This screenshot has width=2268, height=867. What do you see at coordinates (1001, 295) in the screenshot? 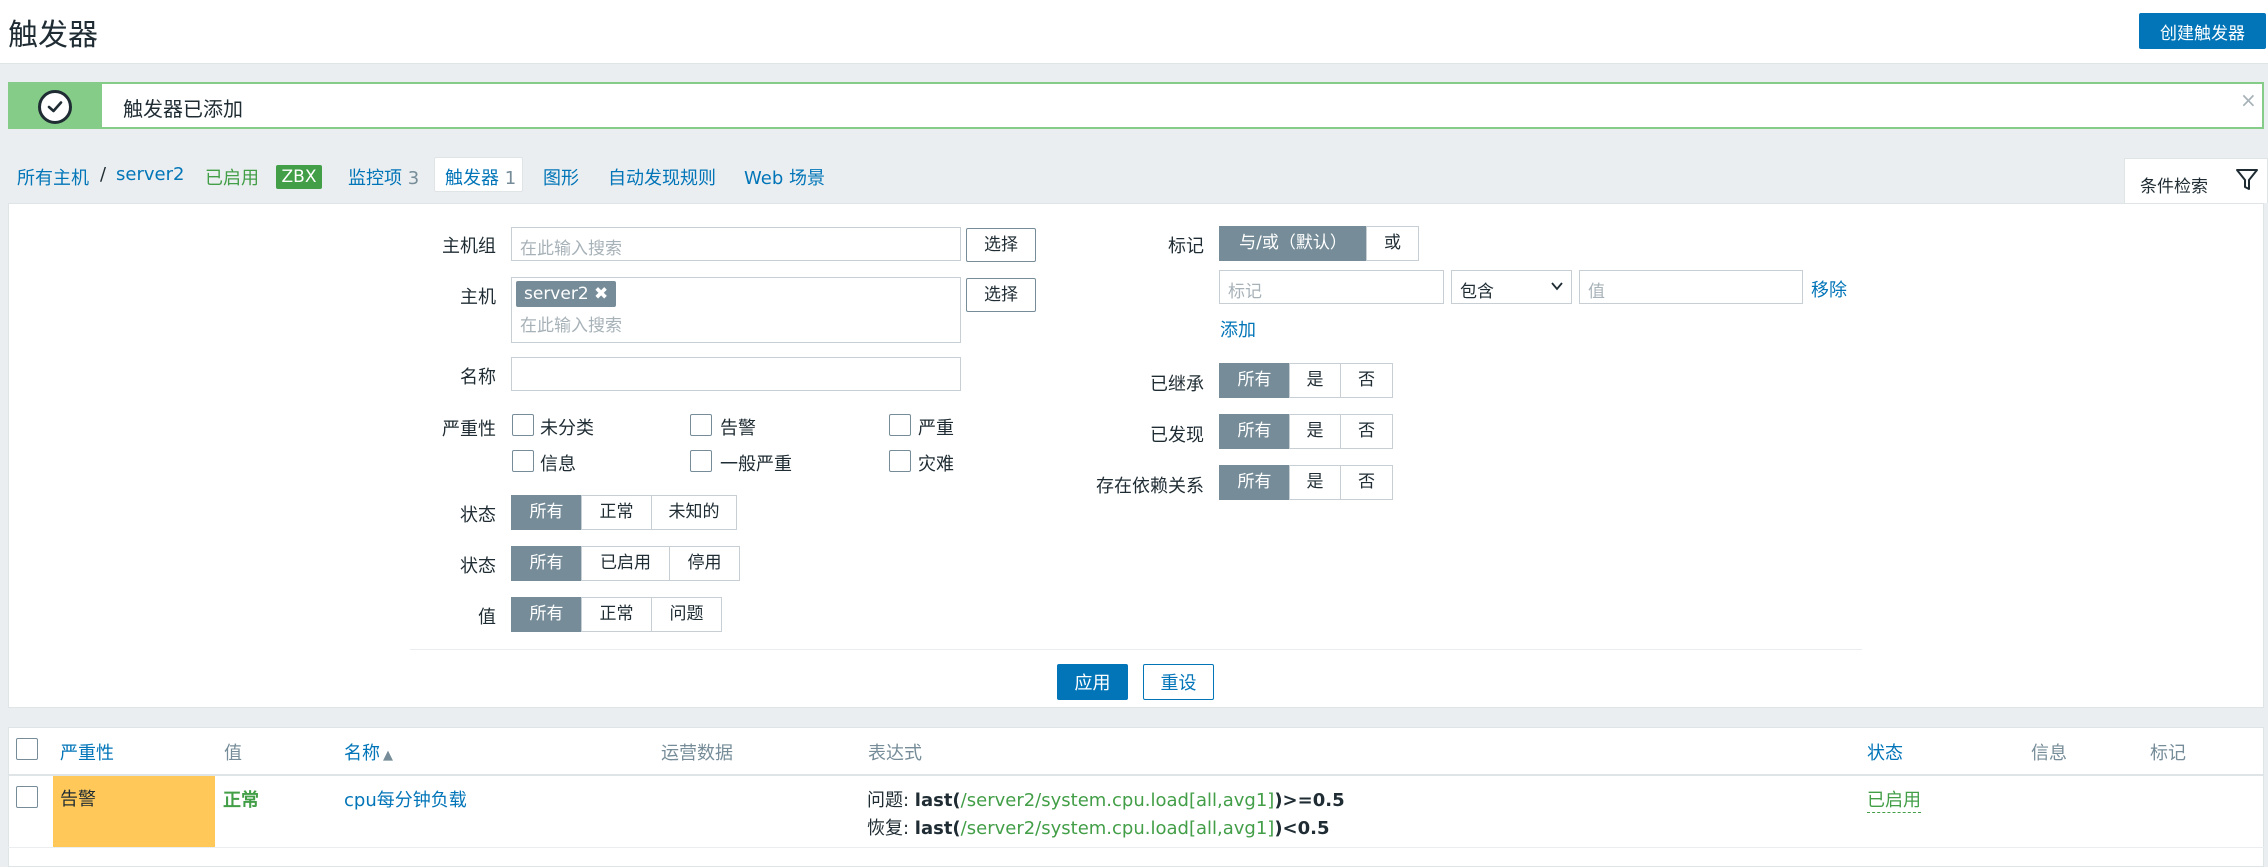
I see `hosts-select-button: 选择` at bounding box center [1001, 295].